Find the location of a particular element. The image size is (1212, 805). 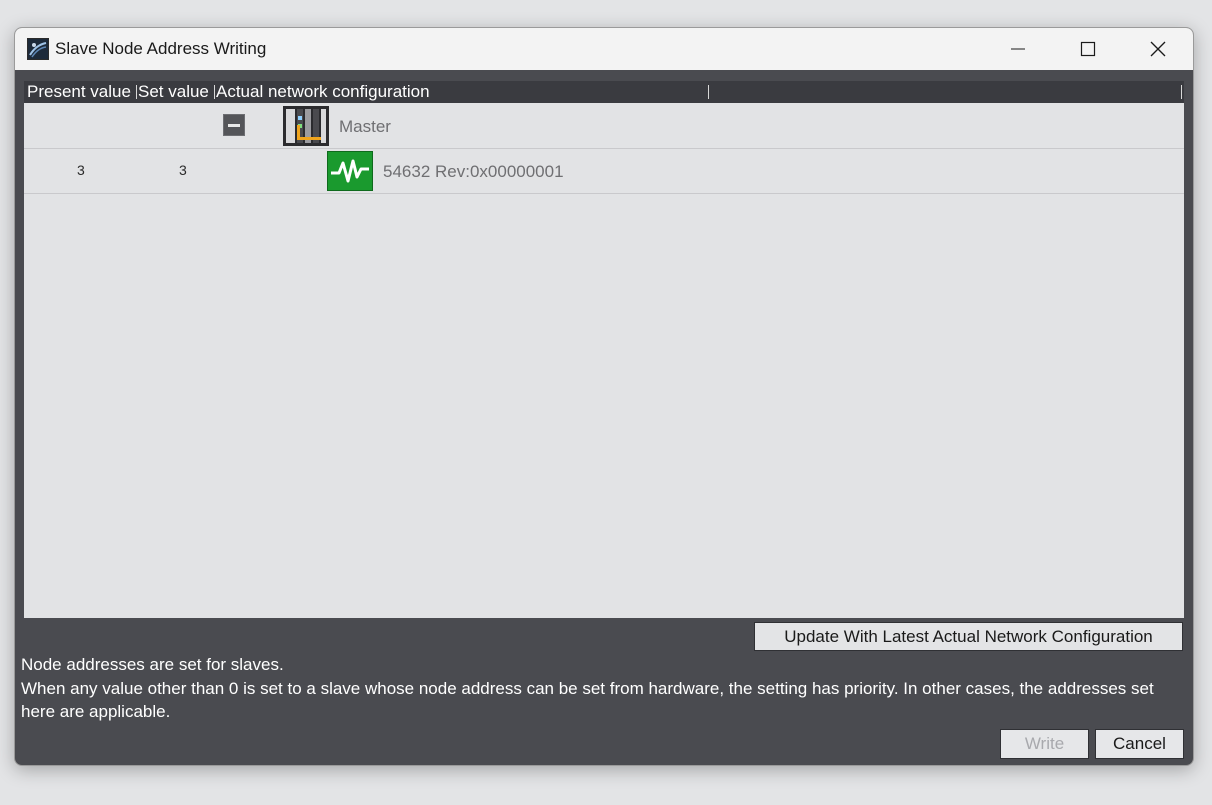

collapse-toggle-button is located at coordinates (234, 125).